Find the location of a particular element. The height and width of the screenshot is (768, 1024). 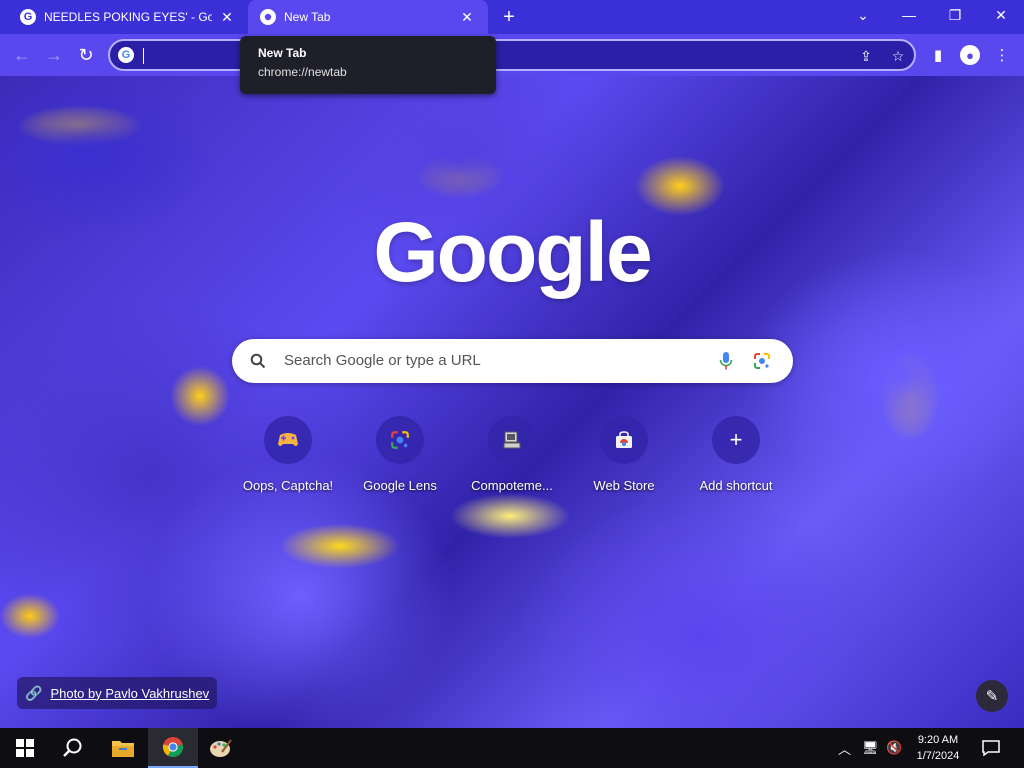

shortcut-label: Add shortcut is located at coordinates (736, 485).